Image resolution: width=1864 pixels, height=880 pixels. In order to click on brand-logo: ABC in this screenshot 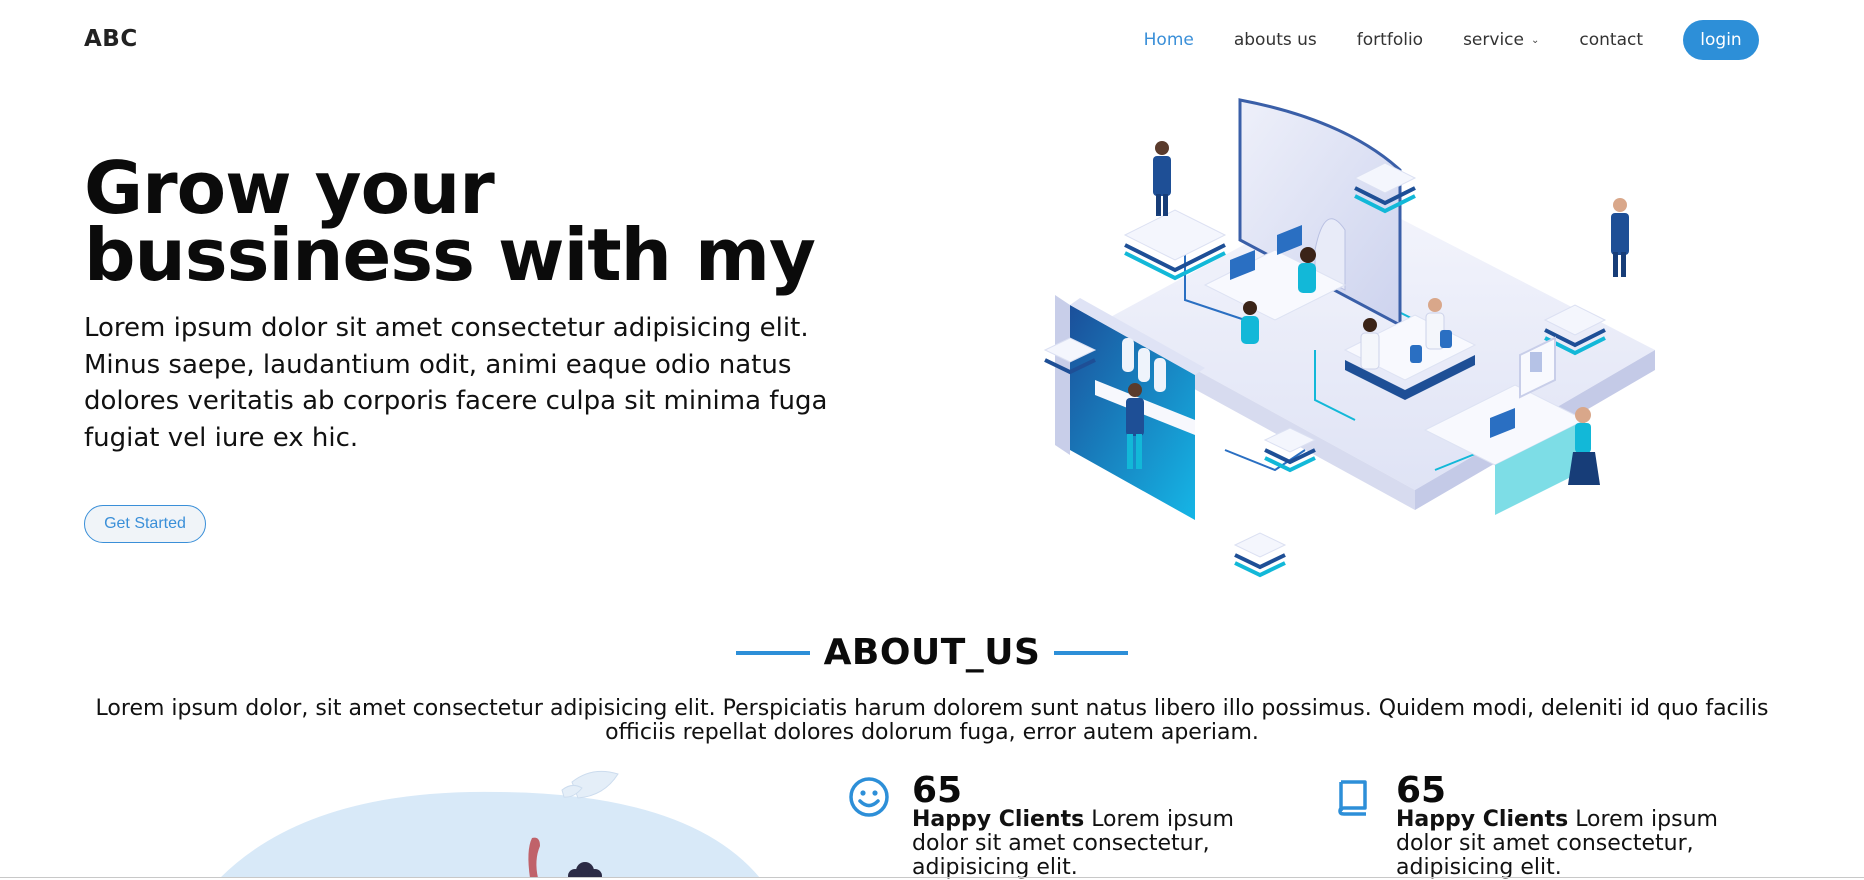, I will do `click(111, 39)`.